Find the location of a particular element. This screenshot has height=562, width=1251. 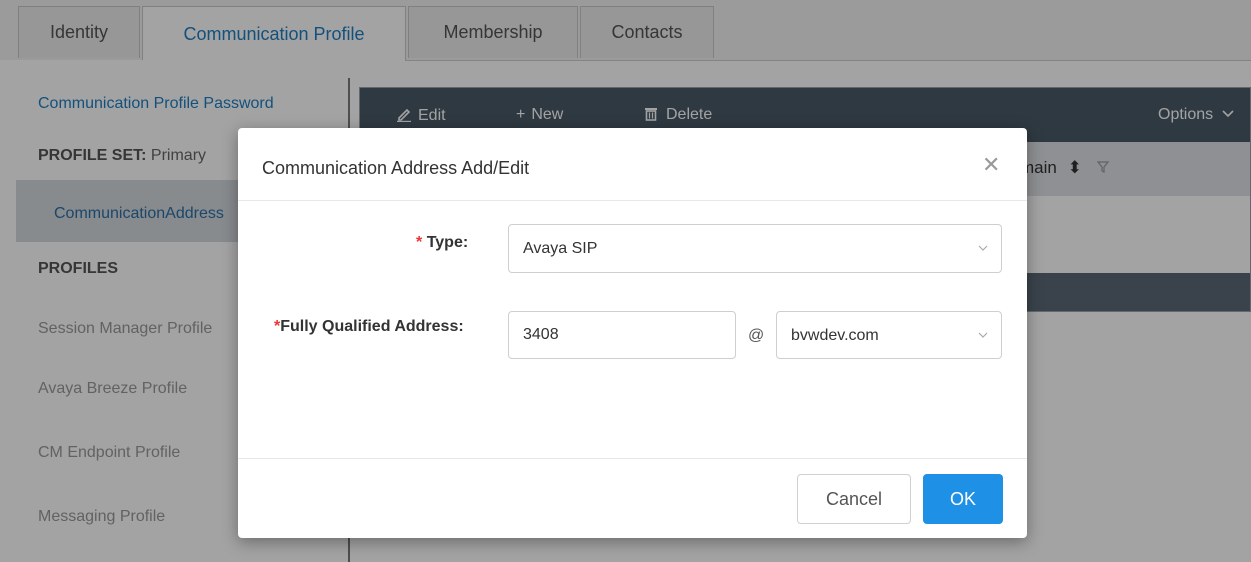

ok-button: OK is located at coordinates (963, 499).